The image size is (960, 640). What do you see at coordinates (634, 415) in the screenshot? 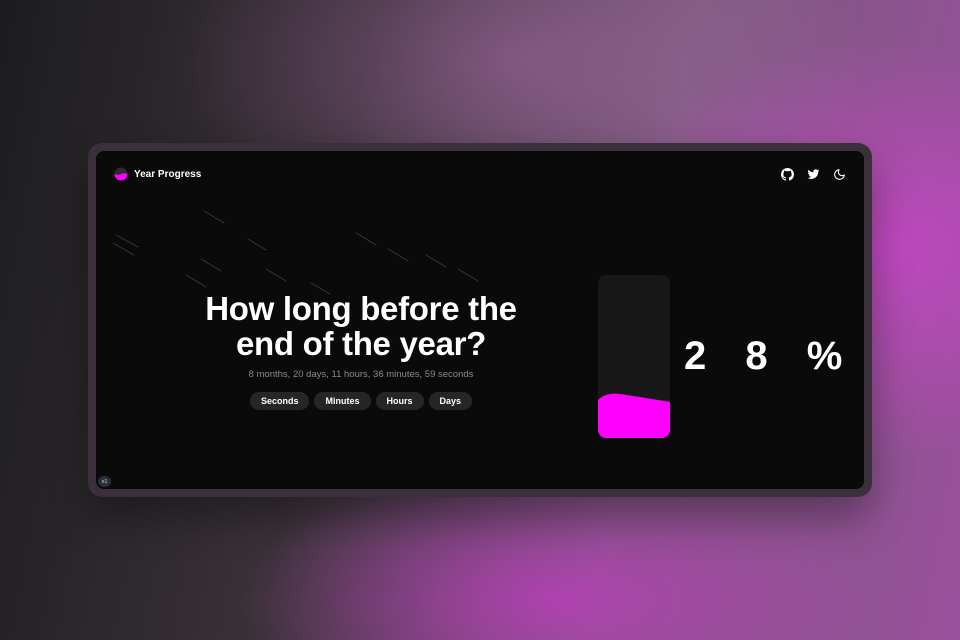
I see `progress-gauge-fill` at bounding box center [634, 415].